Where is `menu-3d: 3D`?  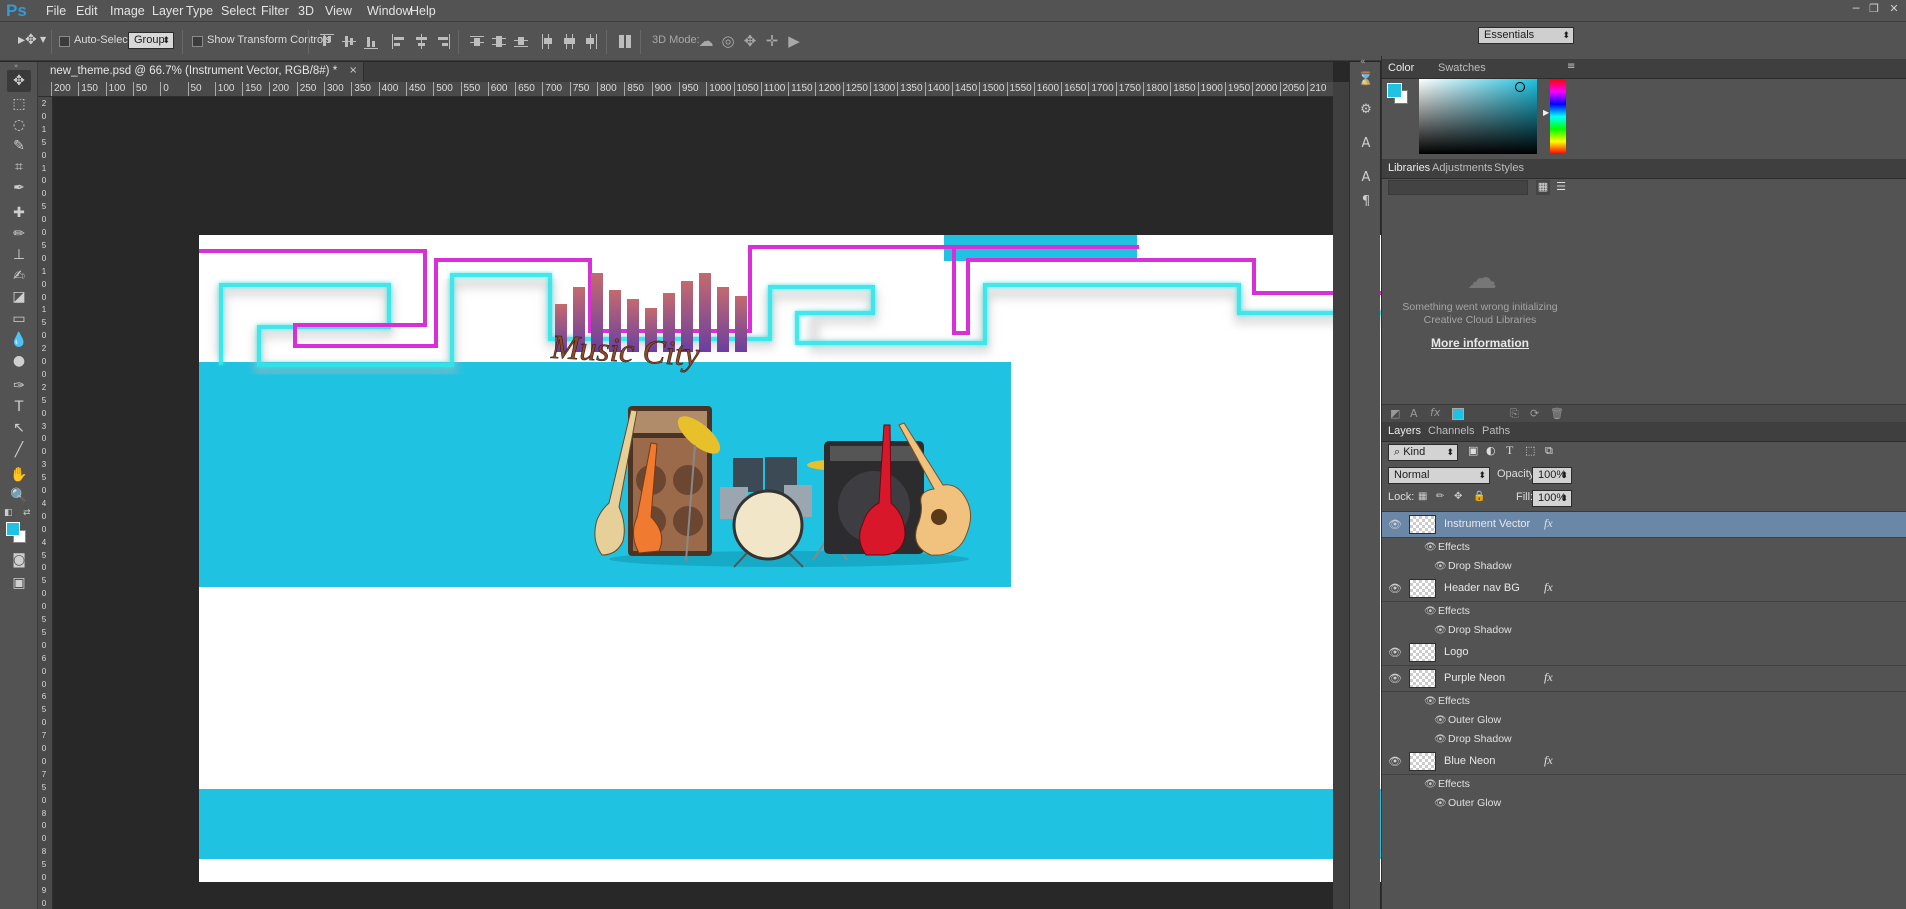 menu-3d: 3D is located at coordinates (306, 11).